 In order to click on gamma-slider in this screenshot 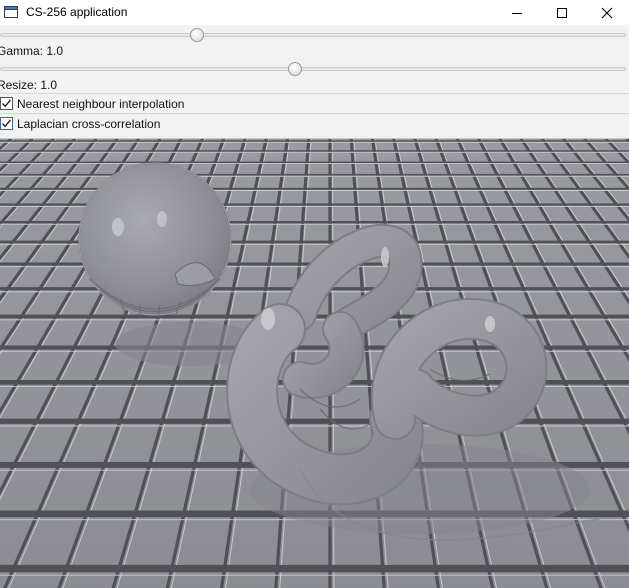, I will do `click(314, 69)`.